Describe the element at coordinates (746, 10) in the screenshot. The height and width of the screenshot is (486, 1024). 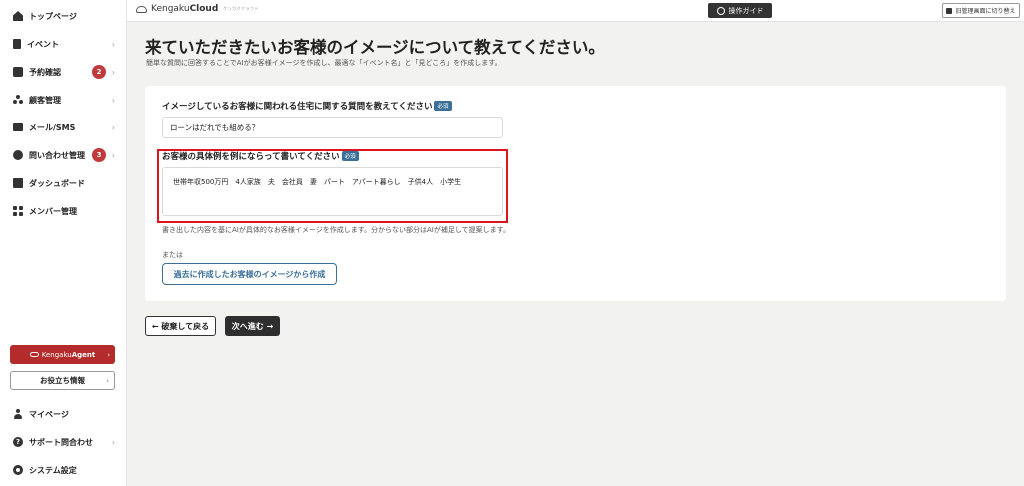
I see `operation-guide-label: 操作ガイド` at that location.